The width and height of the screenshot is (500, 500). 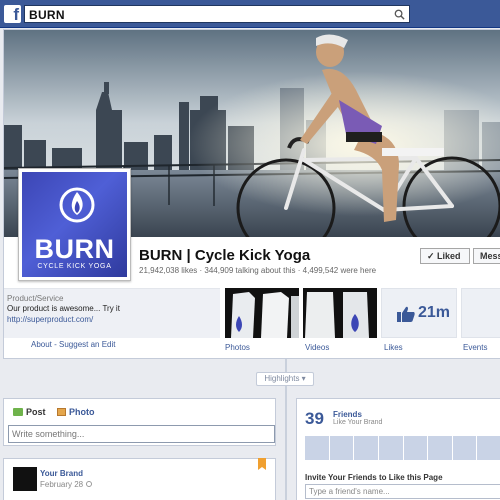 I want to click on invite-friends-title: Invite Your Friends to Like this Page, so click(x=374, y=477).